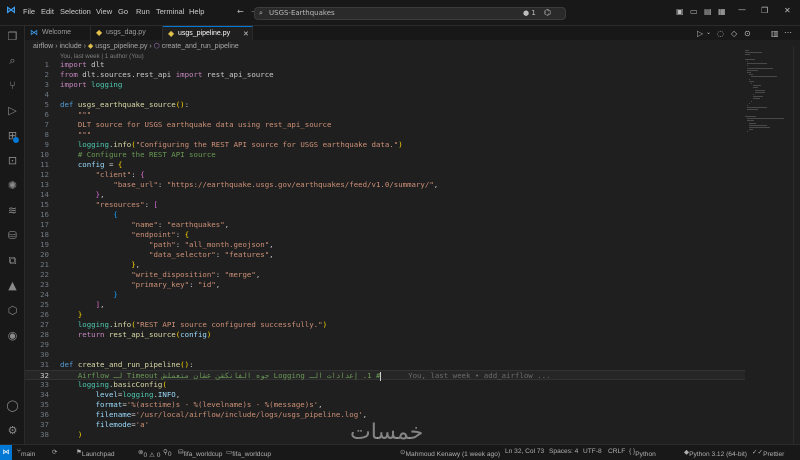 This screenshot has width=800, height=460. Describe the element at coordinates (55, 452) in the screenshot. I see `sync-icon: ⟳` at that location.